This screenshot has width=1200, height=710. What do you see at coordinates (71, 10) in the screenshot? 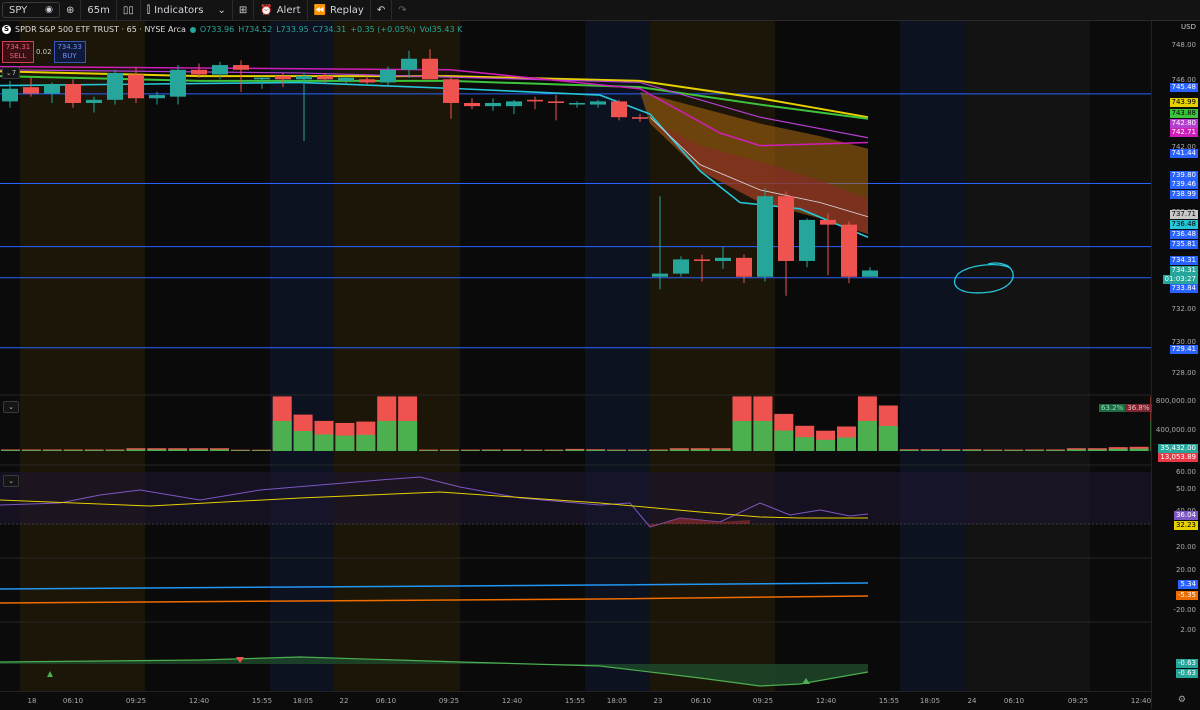
I see `add-symbol-button: ⊕` at bounding box center [71, 10].